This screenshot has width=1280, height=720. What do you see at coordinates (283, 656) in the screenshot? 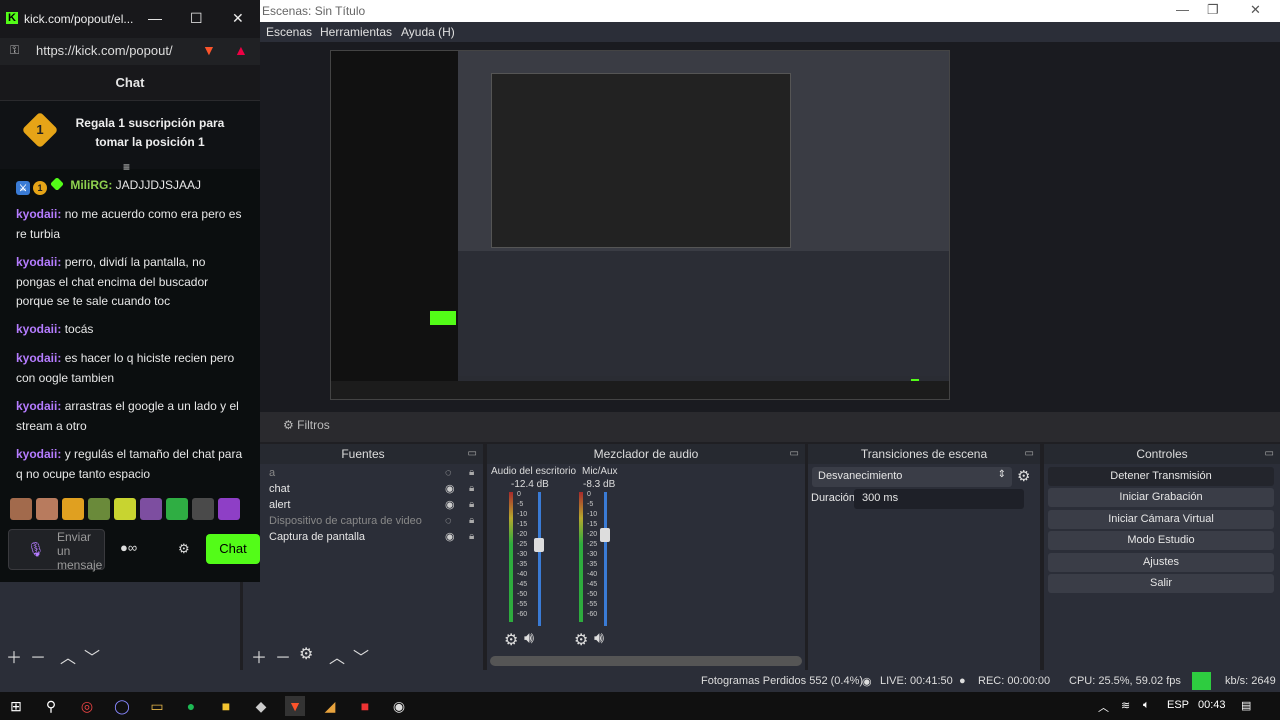
I see `remove-source-icon: －` at bounding box center [283, 656].